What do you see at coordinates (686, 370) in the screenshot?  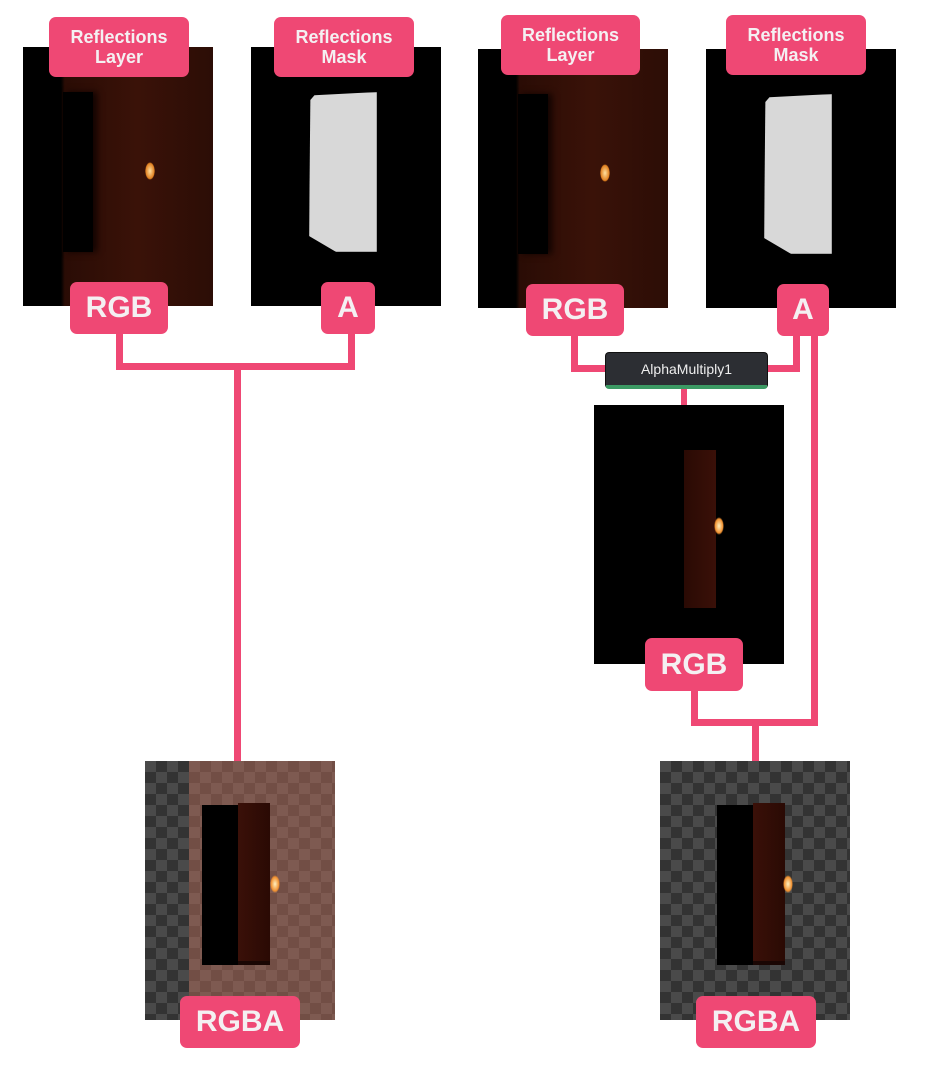 I see `alpha-multiply-node: AlphaMultiply1` at bounding box center [686, 370].